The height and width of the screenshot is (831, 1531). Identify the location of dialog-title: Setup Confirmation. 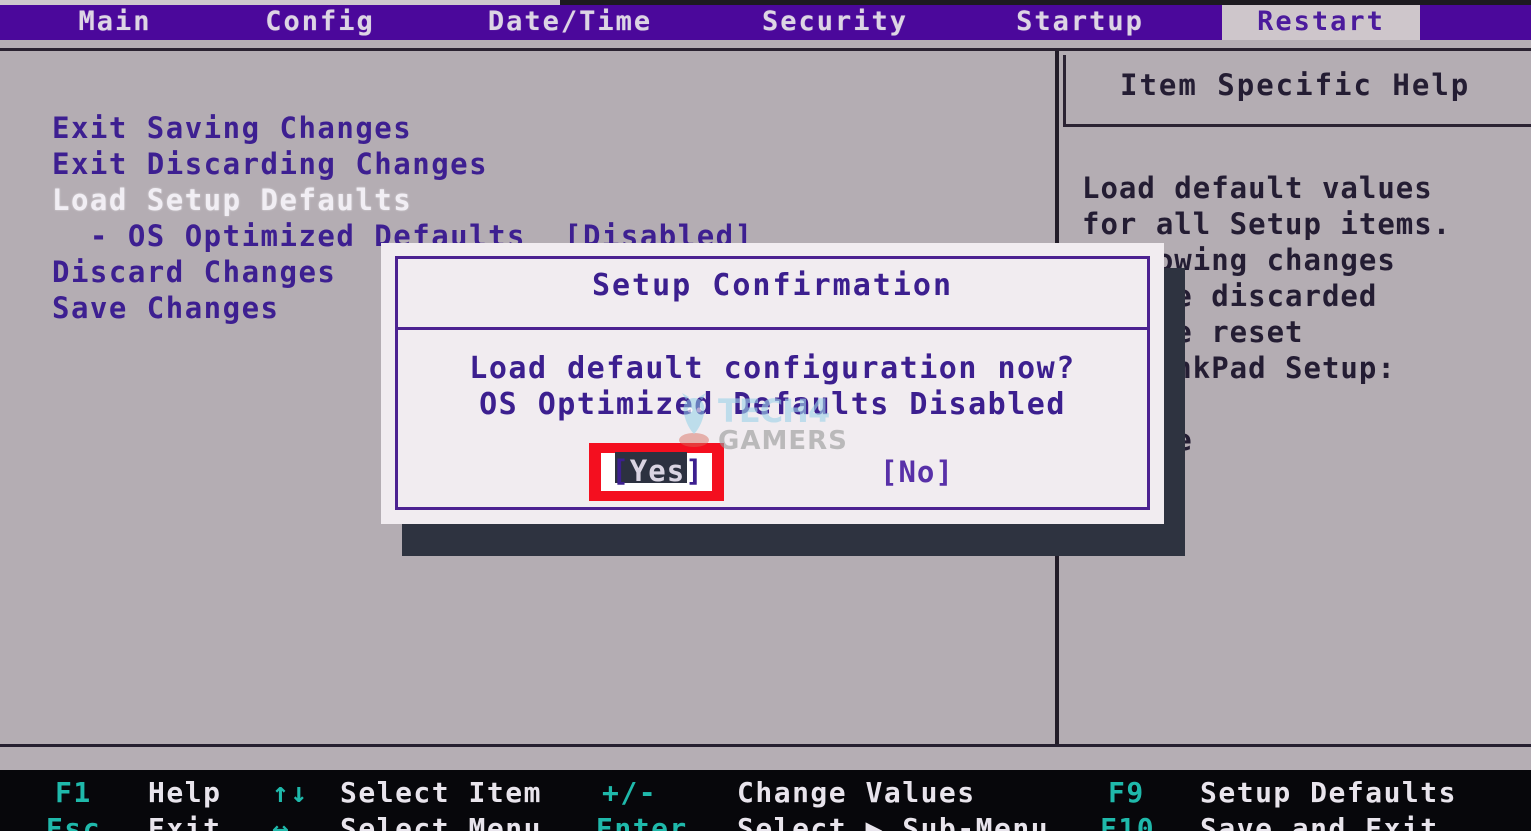
(772, 285).